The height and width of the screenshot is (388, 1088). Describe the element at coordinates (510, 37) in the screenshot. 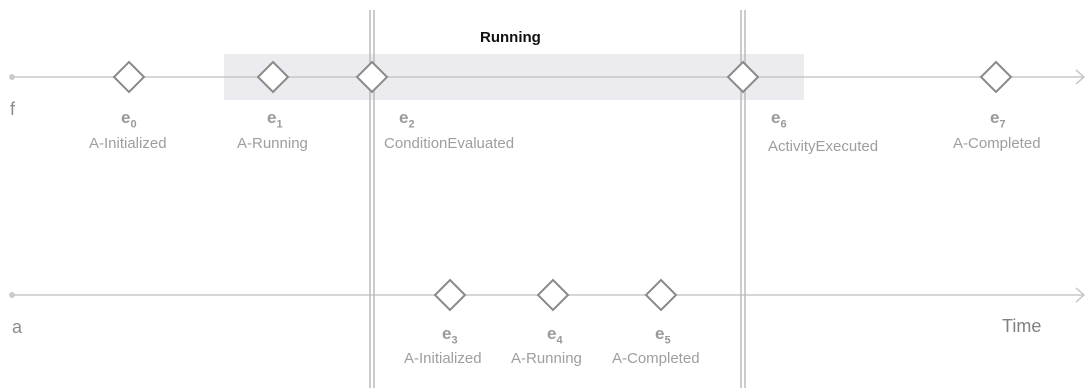

I see `running-region-title: Running` at that location.